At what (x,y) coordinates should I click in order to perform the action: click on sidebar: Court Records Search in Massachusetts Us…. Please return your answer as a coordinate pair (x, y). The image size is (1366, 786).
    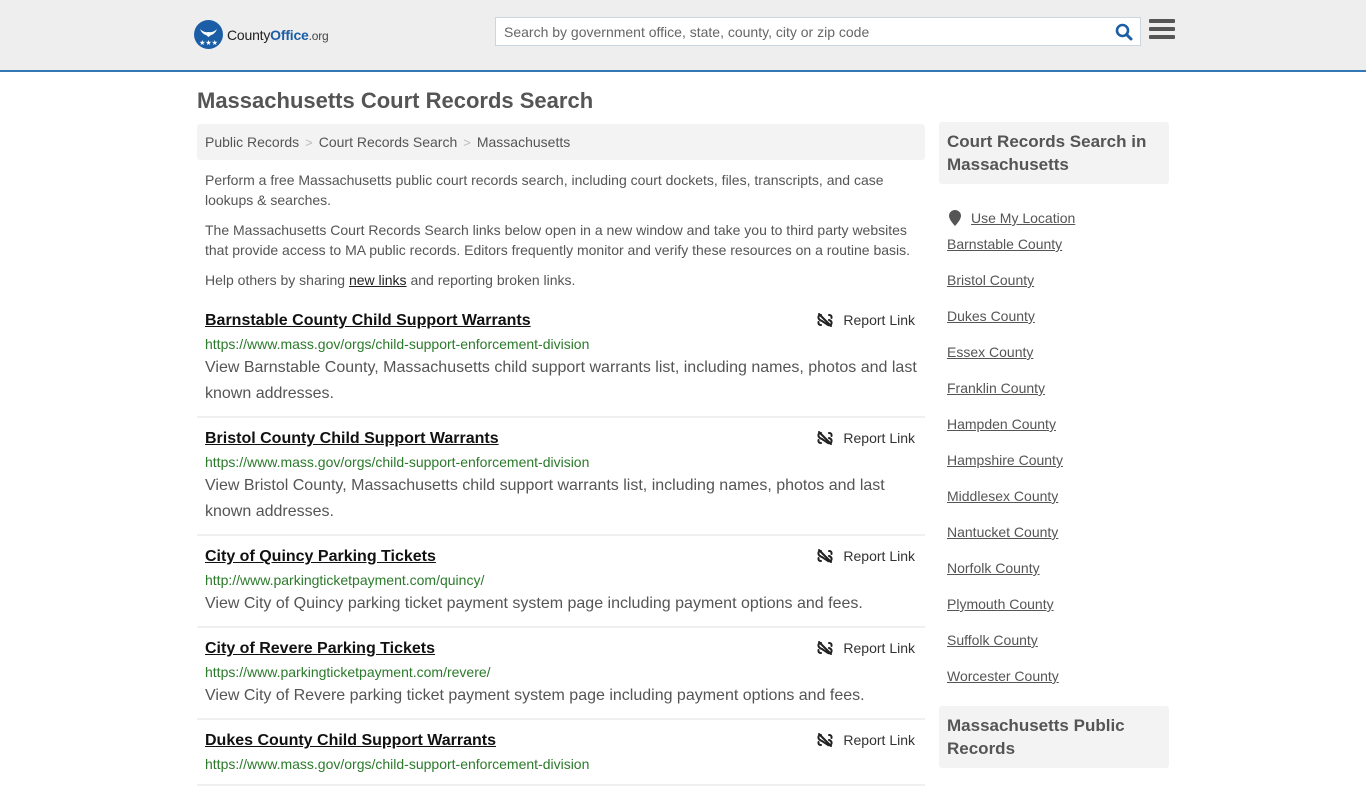
    Looking at the image, I should click on (1054, 445).